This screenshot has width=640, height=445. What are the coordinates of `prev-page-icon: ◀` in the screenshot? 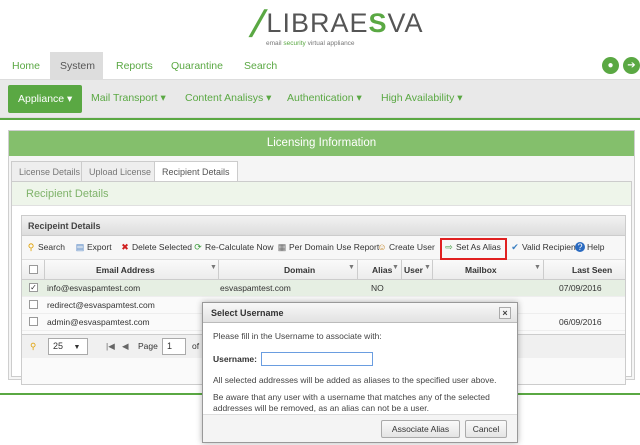 It's located at (125, 346).